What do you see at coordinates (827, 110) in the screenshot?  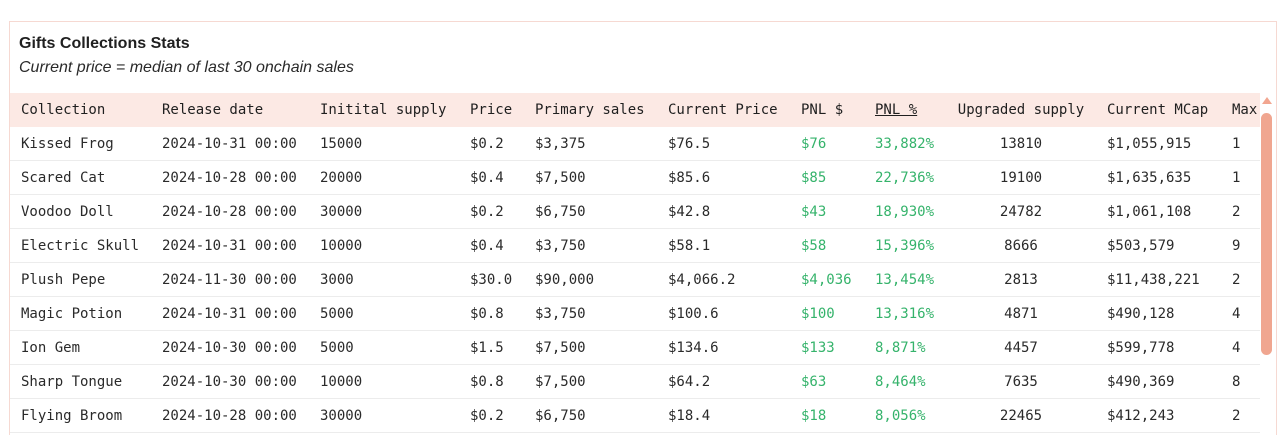 I see `column-header-pnl-usd: PNL $` at bounding box center [827, 110].